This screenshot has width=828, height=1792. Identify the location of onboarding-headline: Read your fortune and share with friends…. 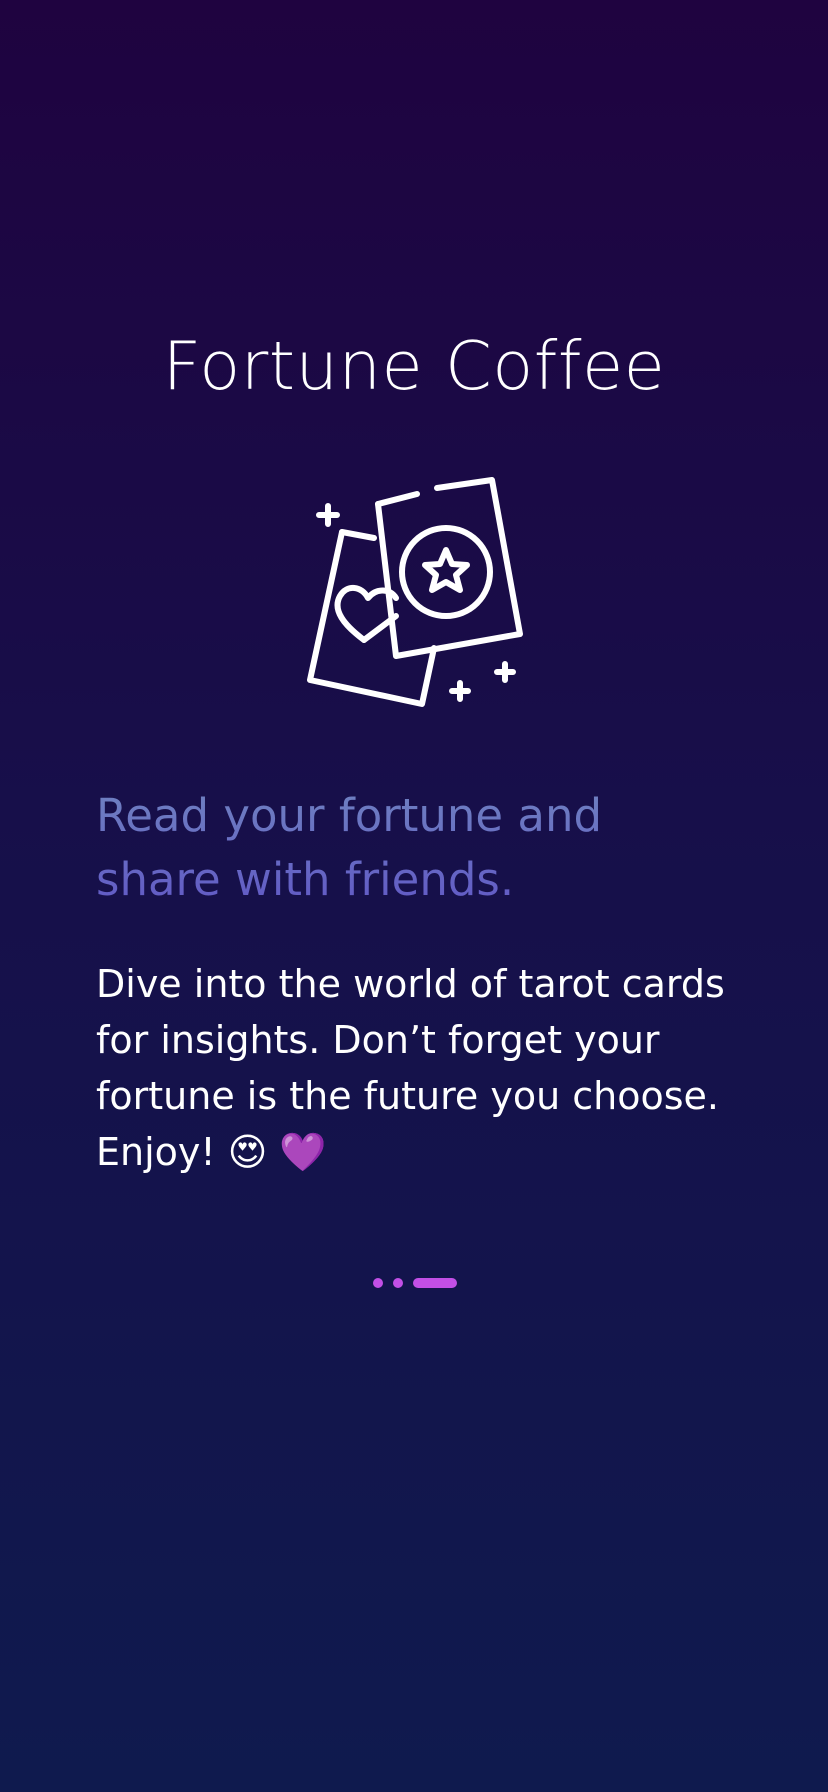
(416, 848).